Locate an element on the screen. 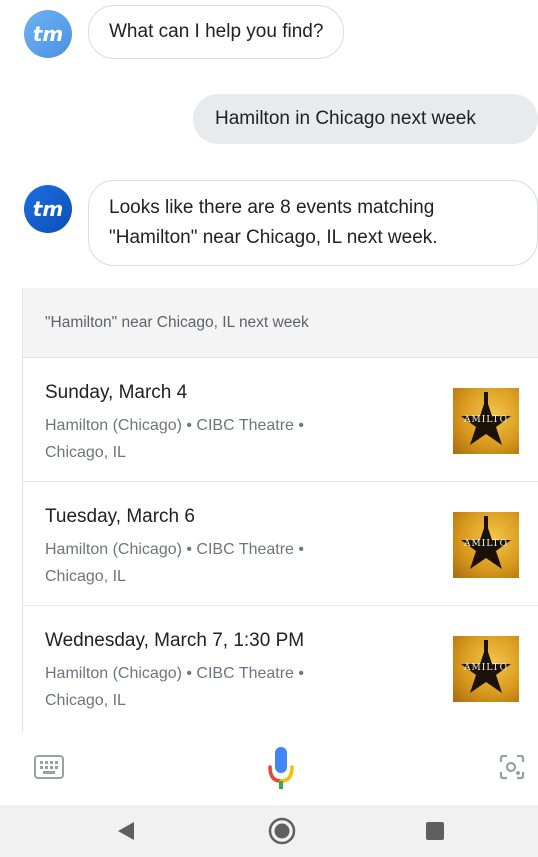  user-query-bubble: Hamilton in Chicago next week is located at coordinates (365, 119).